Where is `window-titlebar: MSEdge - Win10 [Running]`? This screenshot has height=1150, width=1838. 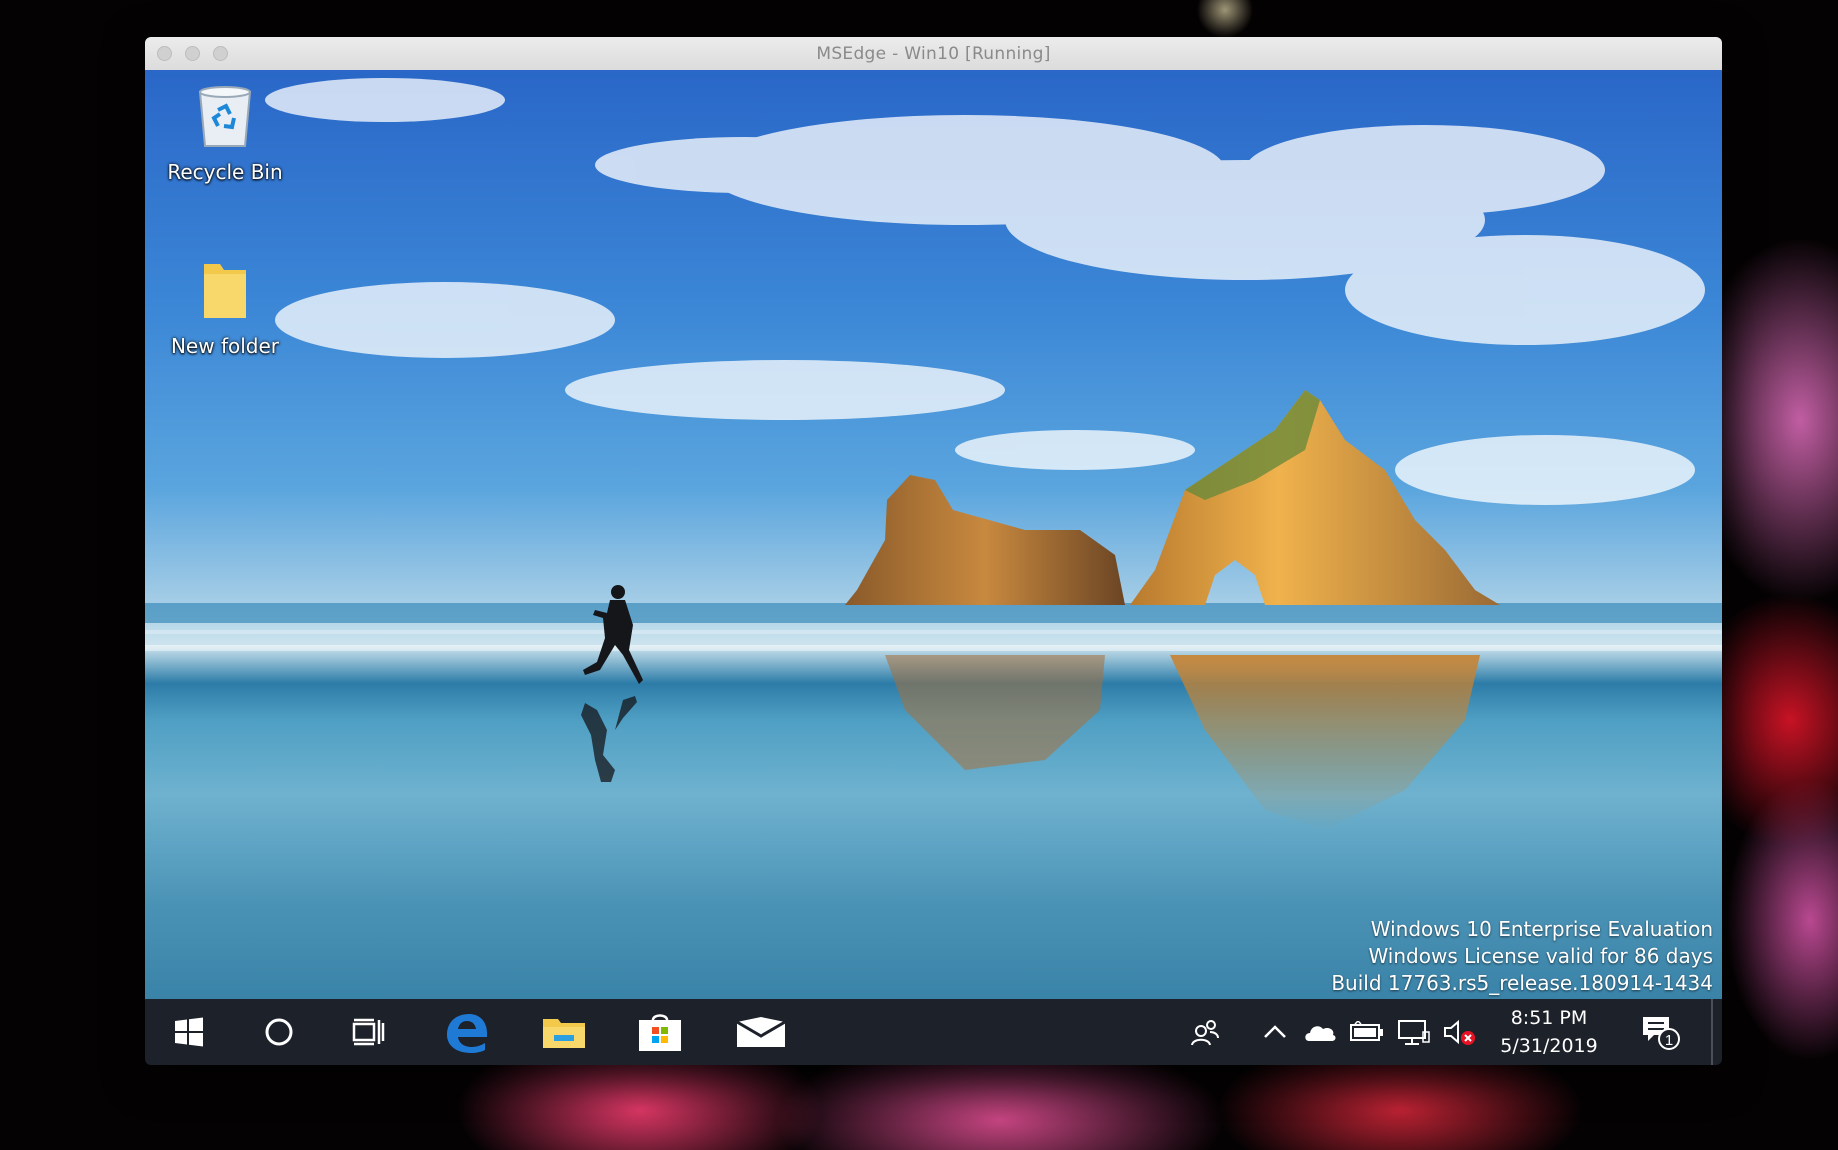
window-titlebar: MSEdge - Win10 [Running] is located at coordinates (933, 54).